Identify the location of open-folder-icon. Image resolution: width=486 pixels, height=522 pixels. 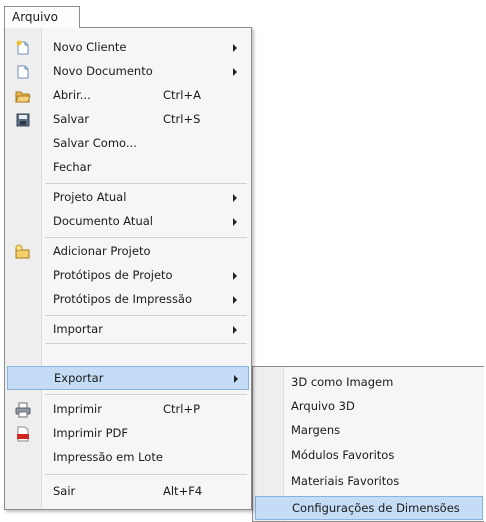
(23, 96).